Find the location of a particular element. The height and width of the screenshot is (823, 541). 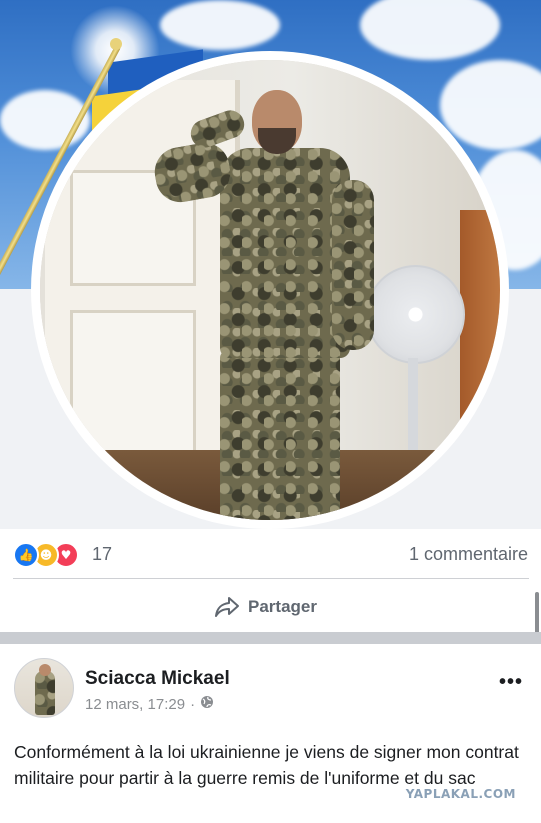

flag-pole-cap is located at coordinates (116, 44).